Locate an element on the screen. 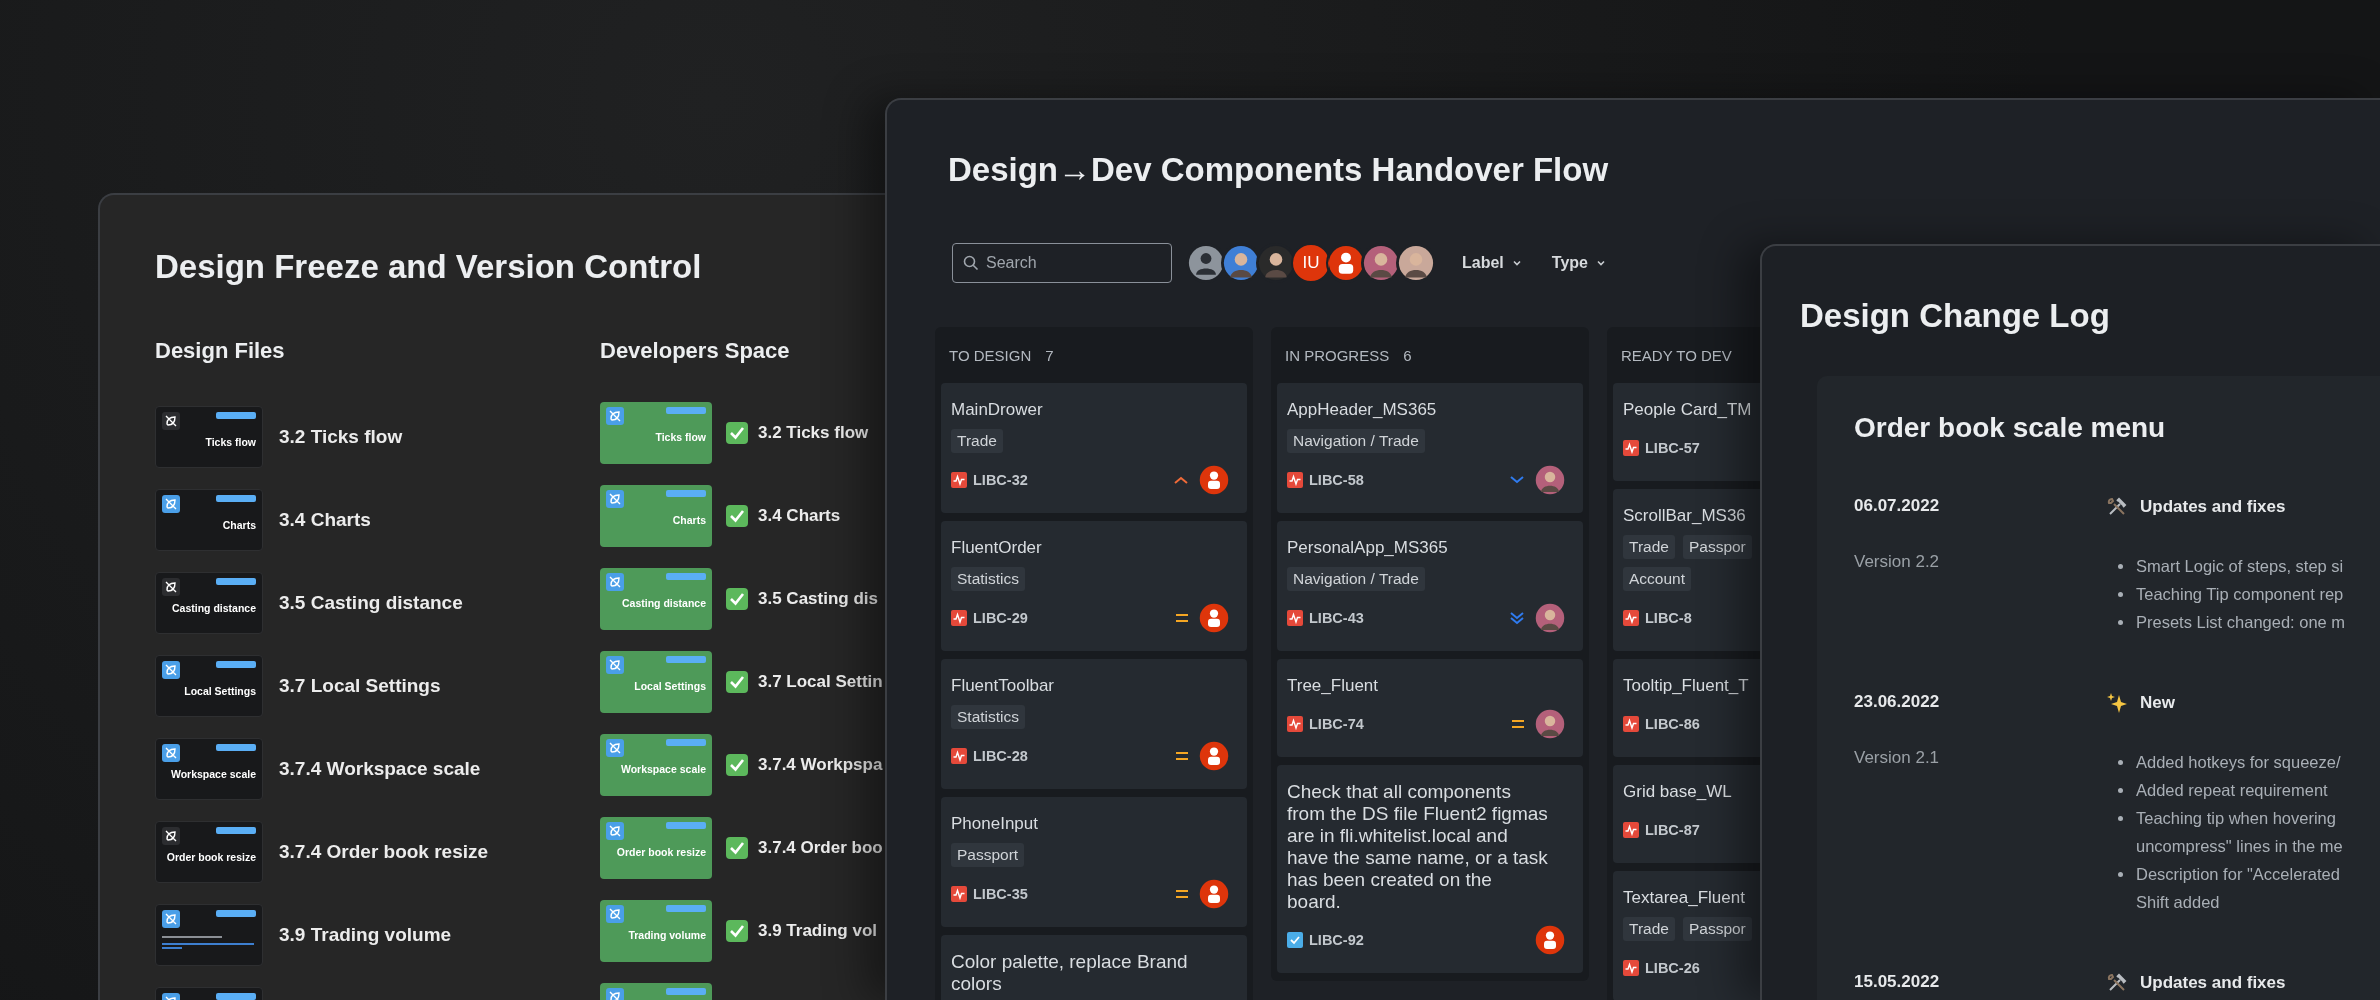 This screenshot has width=2380, height=1000. checkbox-icon is located at coordinates (1295, 940).